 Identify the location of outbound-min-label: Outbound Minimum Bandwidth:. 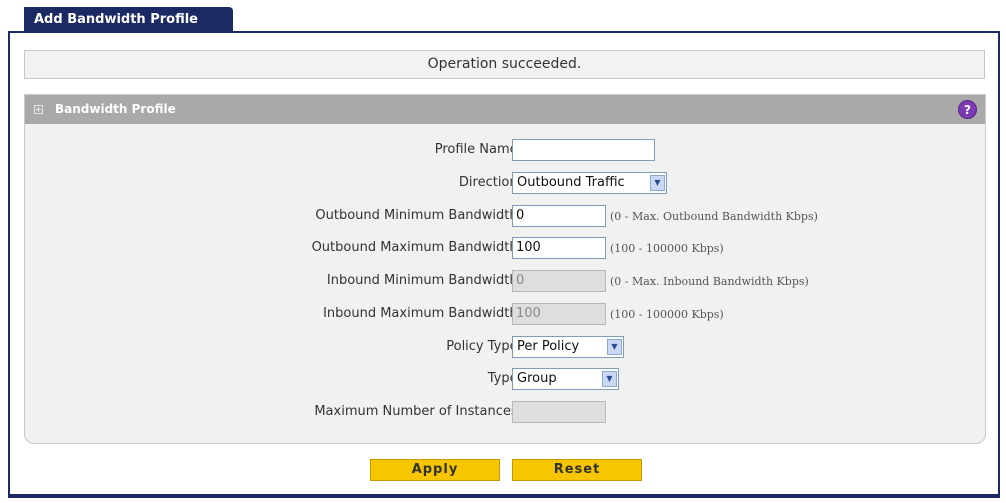
(418, 215).